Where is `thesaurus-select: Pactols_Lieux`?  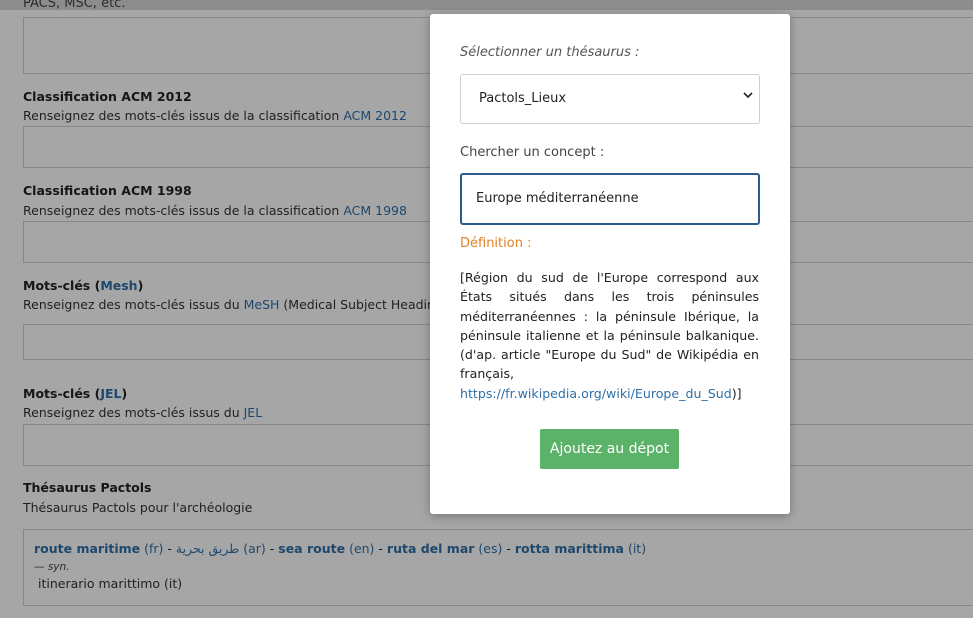
thesaurus-select: Pactols_Lieux is located at coordinates (610, 99).